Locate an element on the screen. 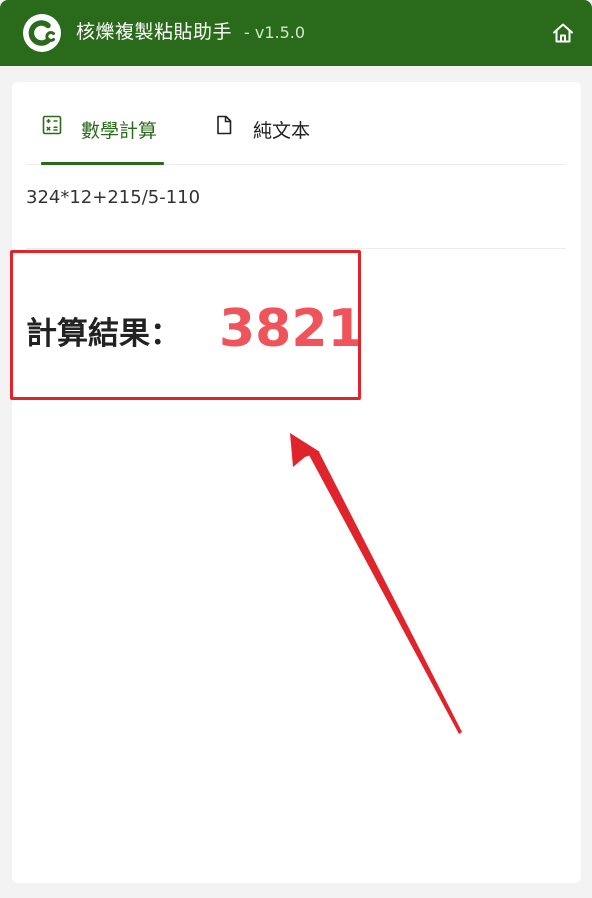 This screenshot has width=592, height=898. tab-plain-text: 純文本 is located at coordinates (274, 138).